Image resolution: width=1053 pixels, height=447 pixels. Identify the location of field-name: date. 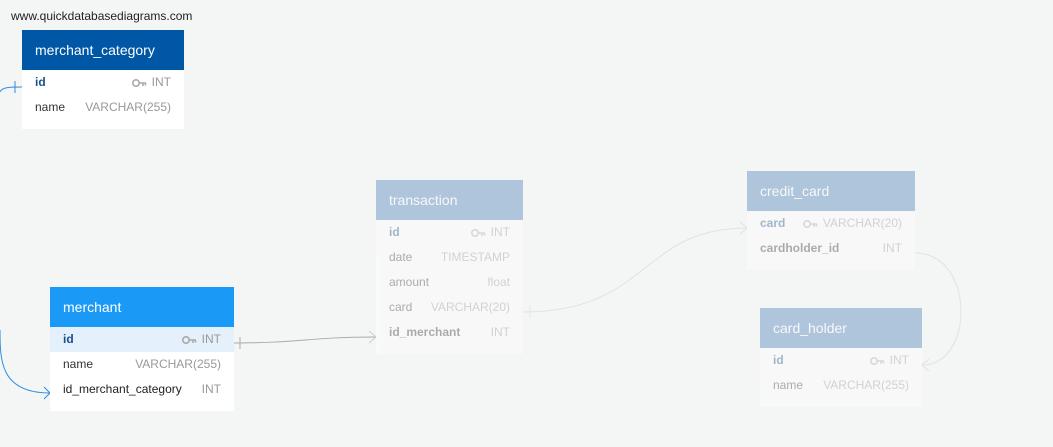
(401, 257).